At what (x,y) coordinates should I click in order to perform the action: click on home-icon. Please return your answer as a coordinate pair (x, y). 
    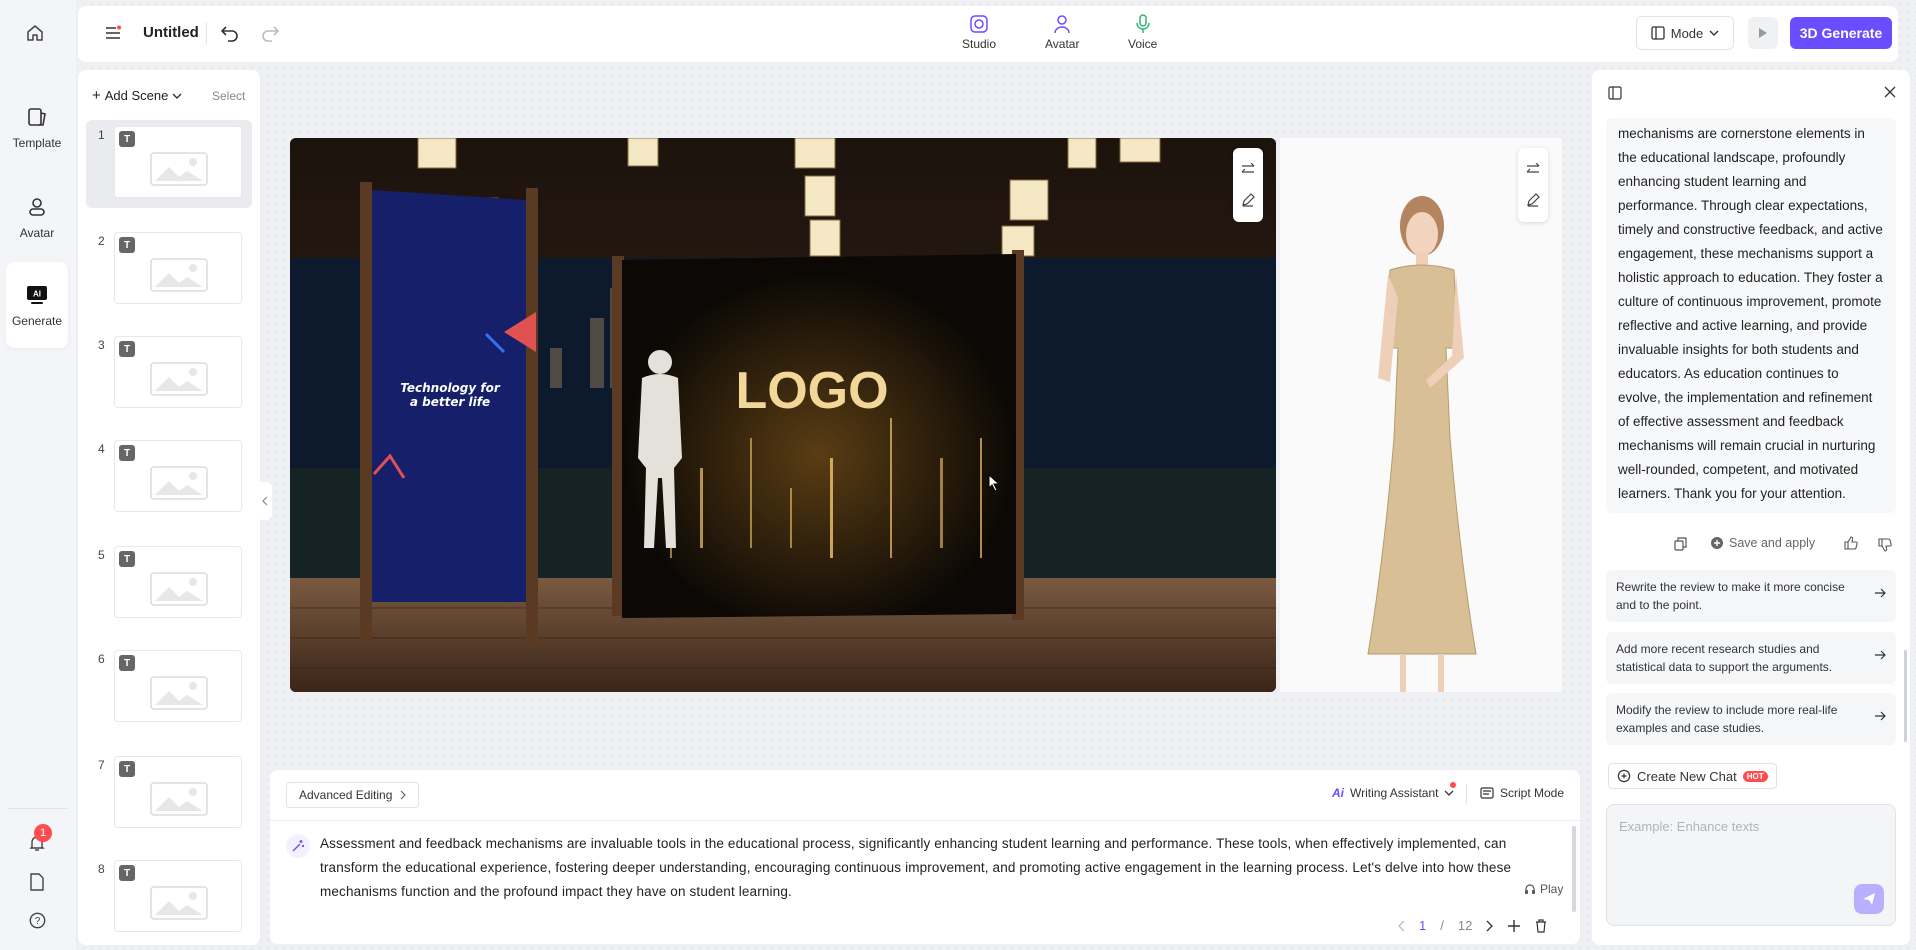
    Looking at the image, I should click on (35, 33).